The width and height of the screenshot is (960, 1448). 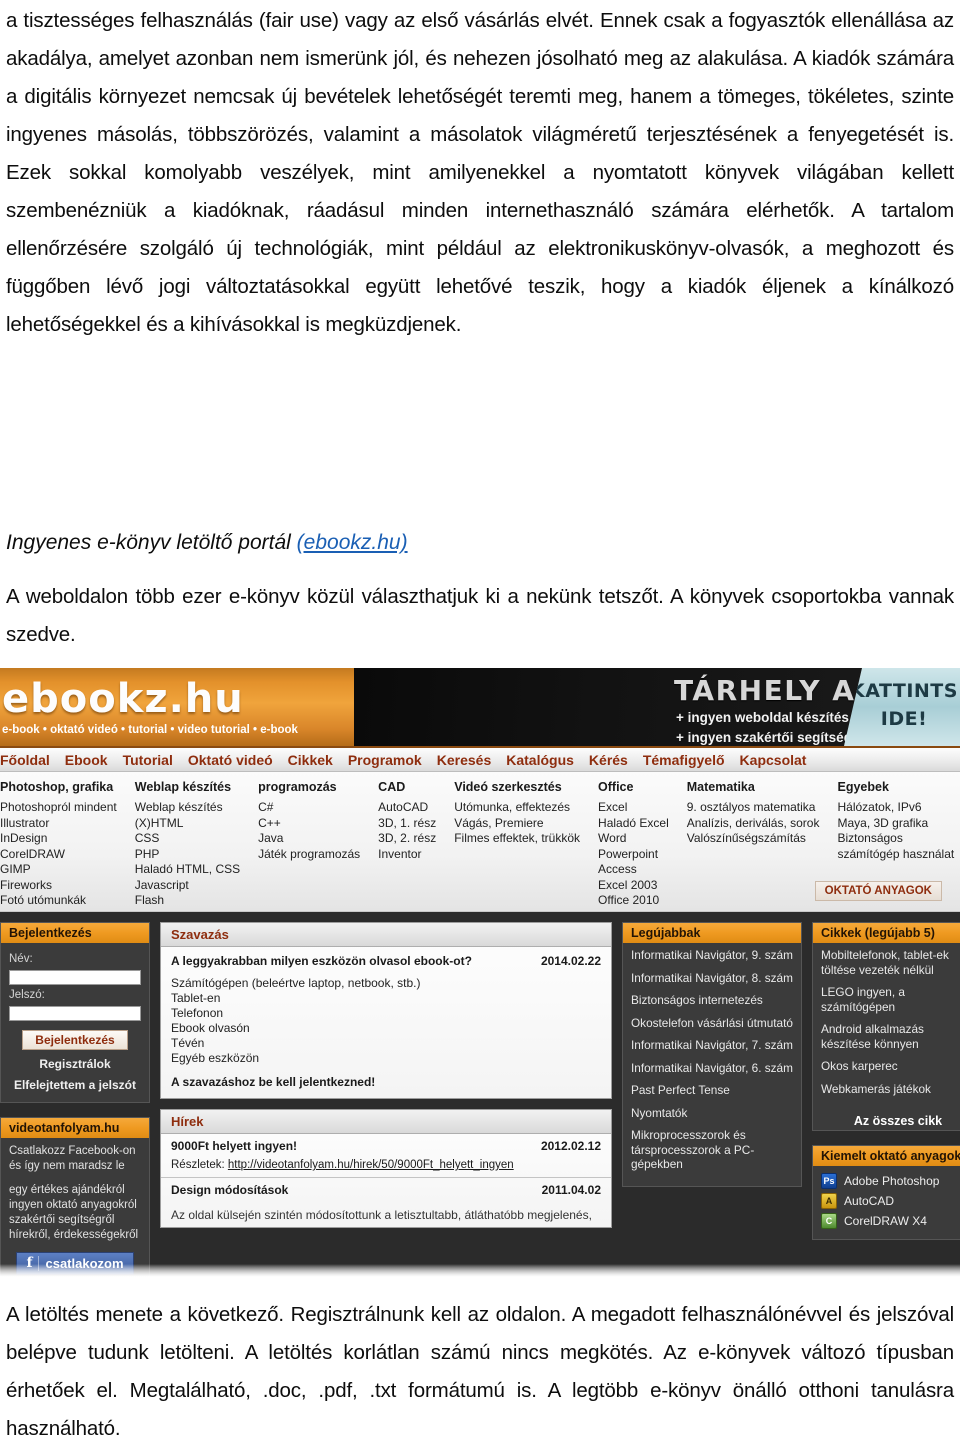 What do you see at coordinates (407, 839) in the screenshot?
I see `menu-item: 3D, 2. rész` at bounding box center [407, 839].